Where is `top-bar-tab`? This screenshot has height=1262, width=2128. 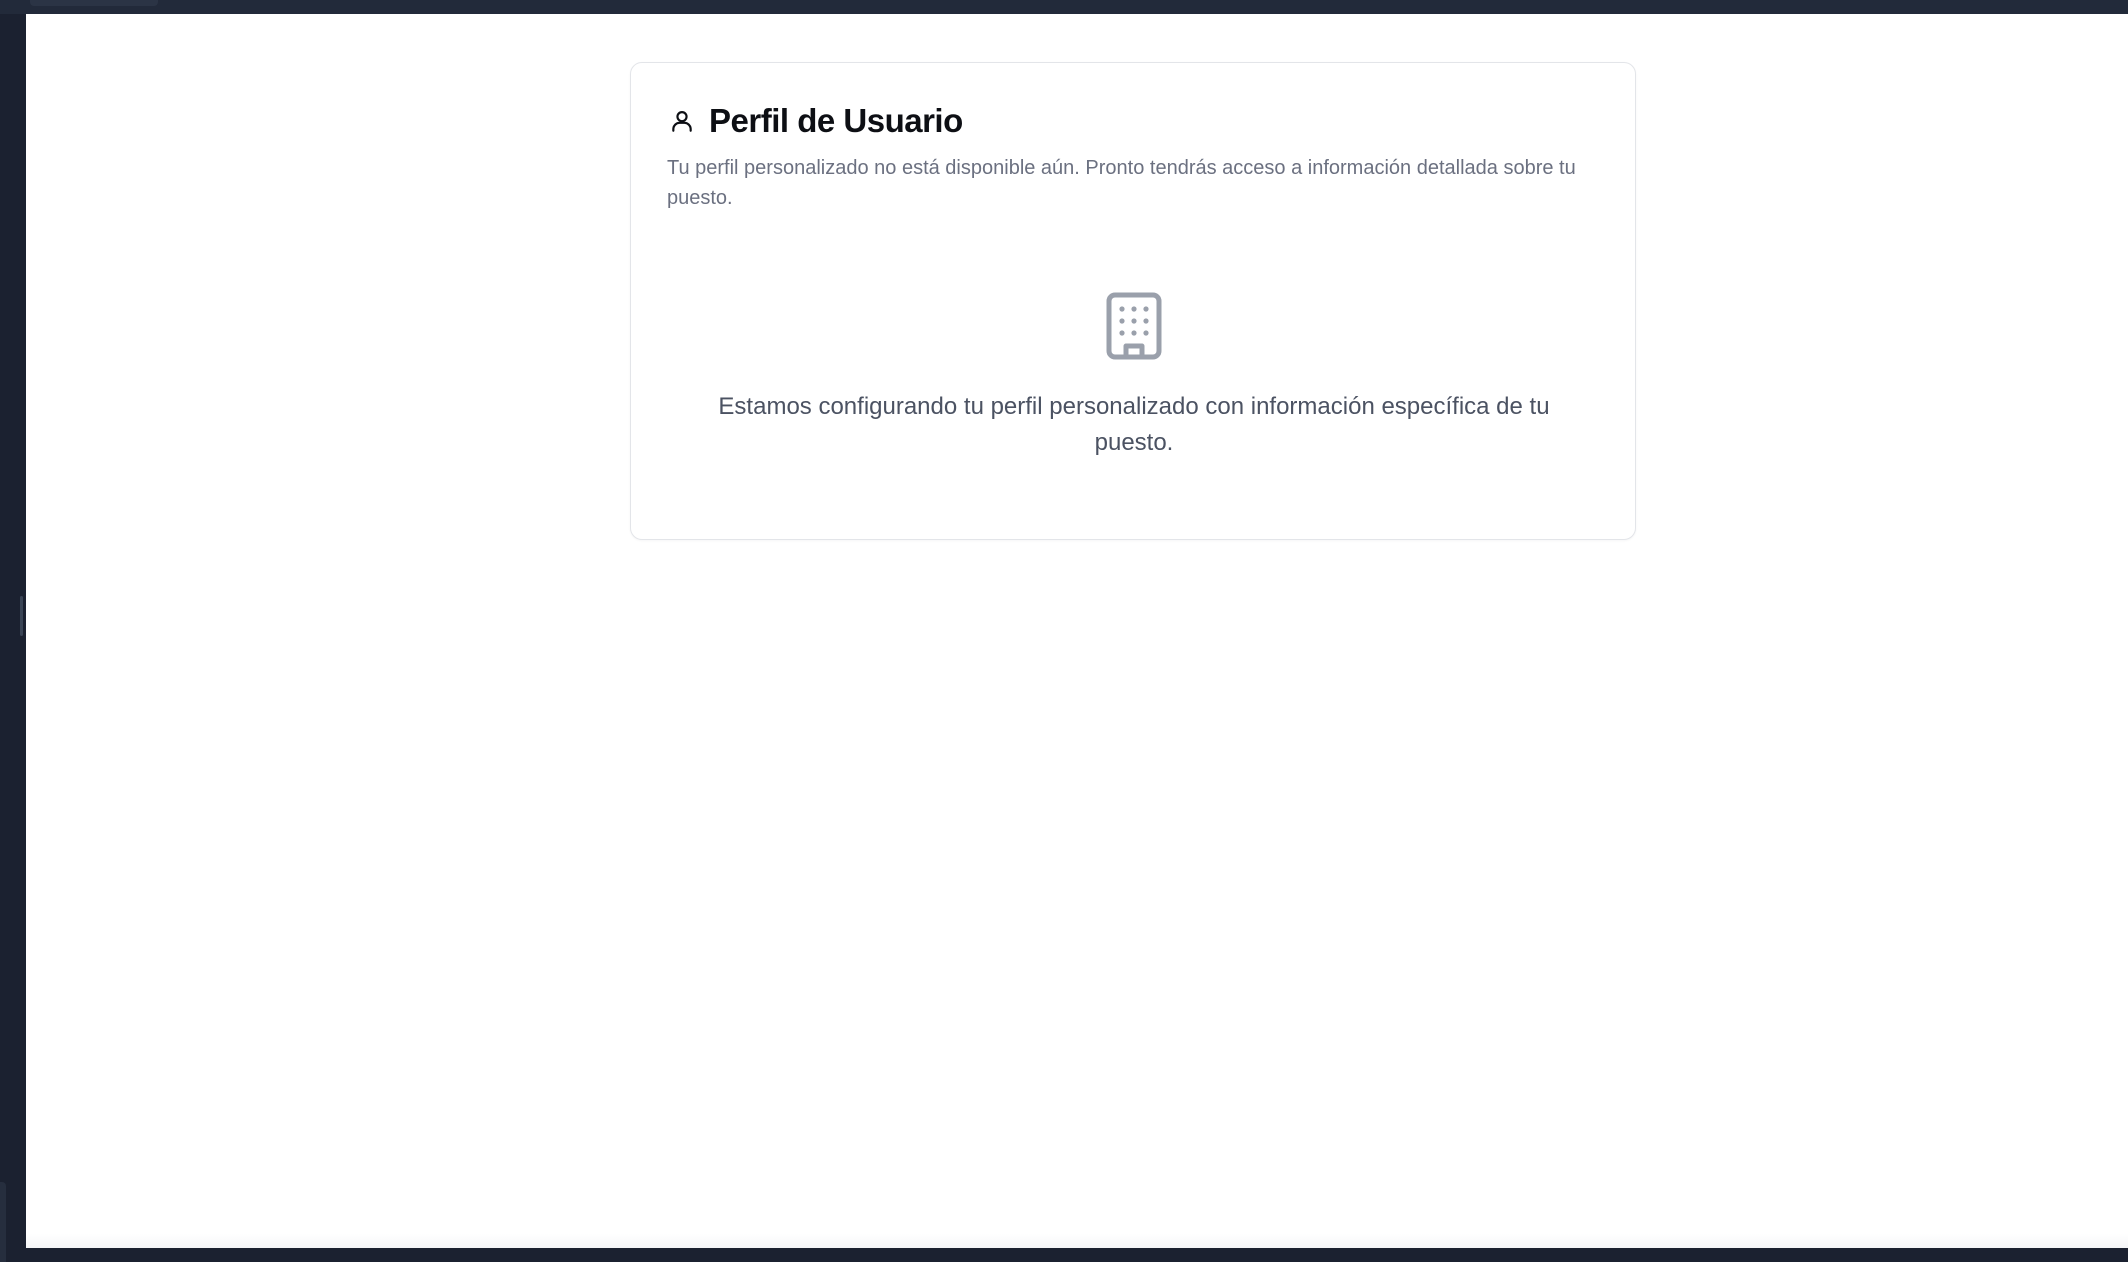 top-bar-tab is located at coordinates (94, 3).